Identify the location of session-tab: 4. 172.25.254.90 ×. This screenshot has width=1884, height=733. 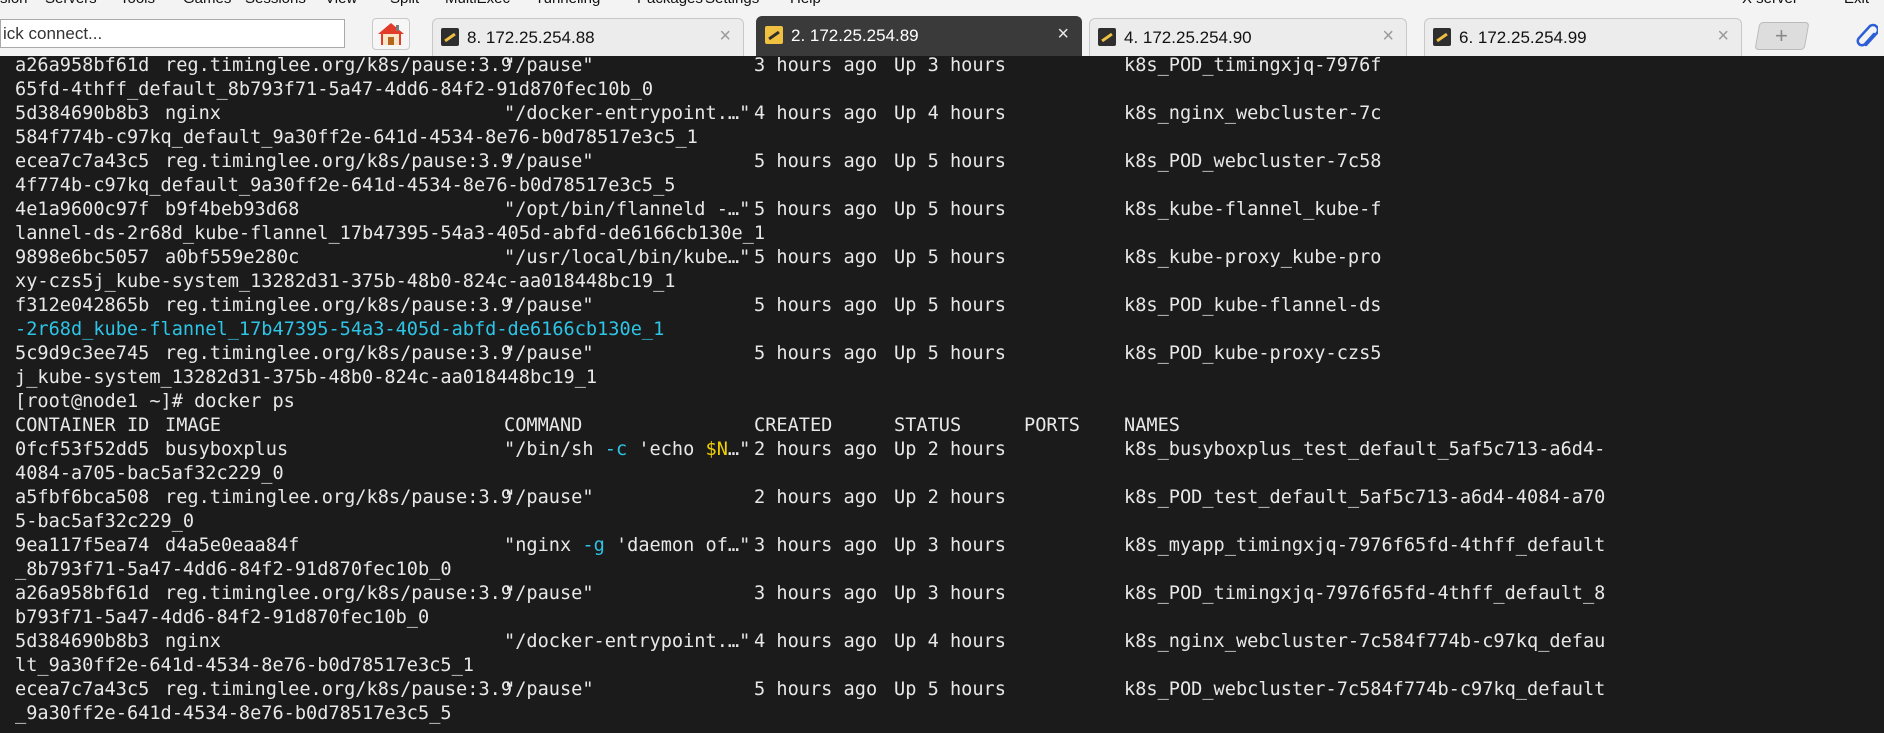
(1248, 37).